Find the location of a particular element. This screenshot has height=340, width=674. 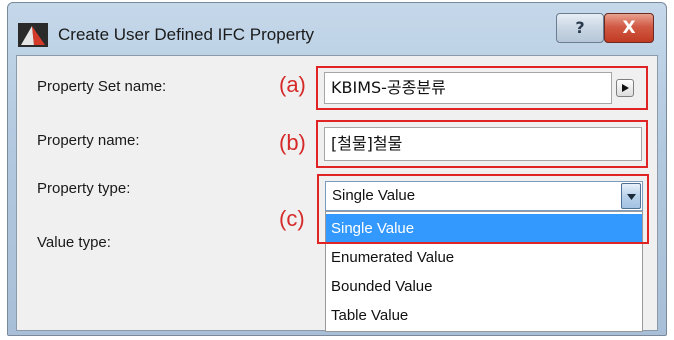

property-set-picker-button is located at coordinates (625, 88).